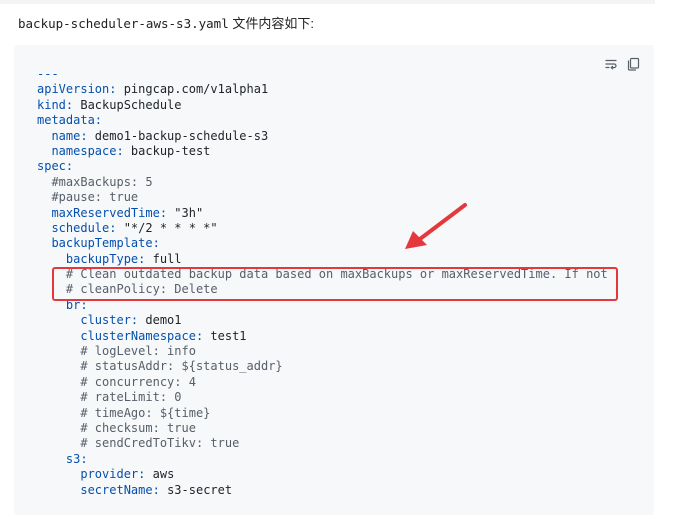 The image size is (676, 515). I want to click on code-key: spec:, so click(55, 166).